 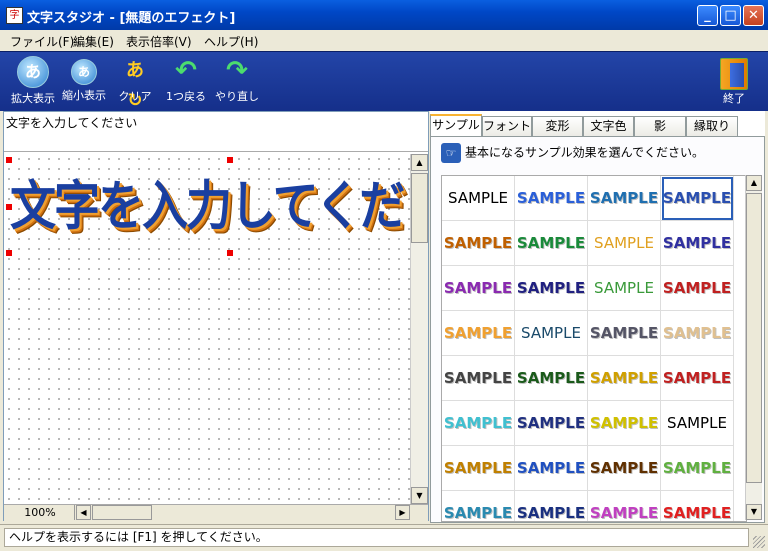 What do you see at coordinates (585, 152) in the screenshot?
I see `sample-hint-text: 基本になるサンプル効果を選んでください。` at bounding box center [585, 152].